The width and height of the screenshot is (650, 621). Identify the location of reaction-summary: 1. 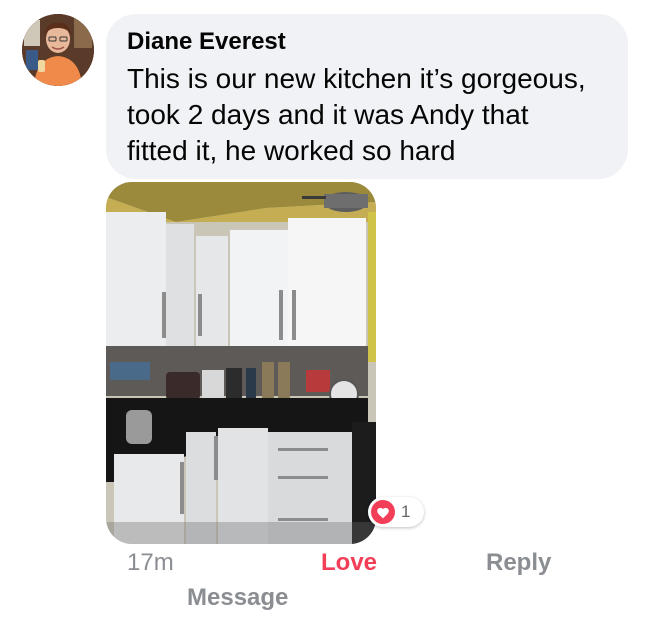
(396, 512).